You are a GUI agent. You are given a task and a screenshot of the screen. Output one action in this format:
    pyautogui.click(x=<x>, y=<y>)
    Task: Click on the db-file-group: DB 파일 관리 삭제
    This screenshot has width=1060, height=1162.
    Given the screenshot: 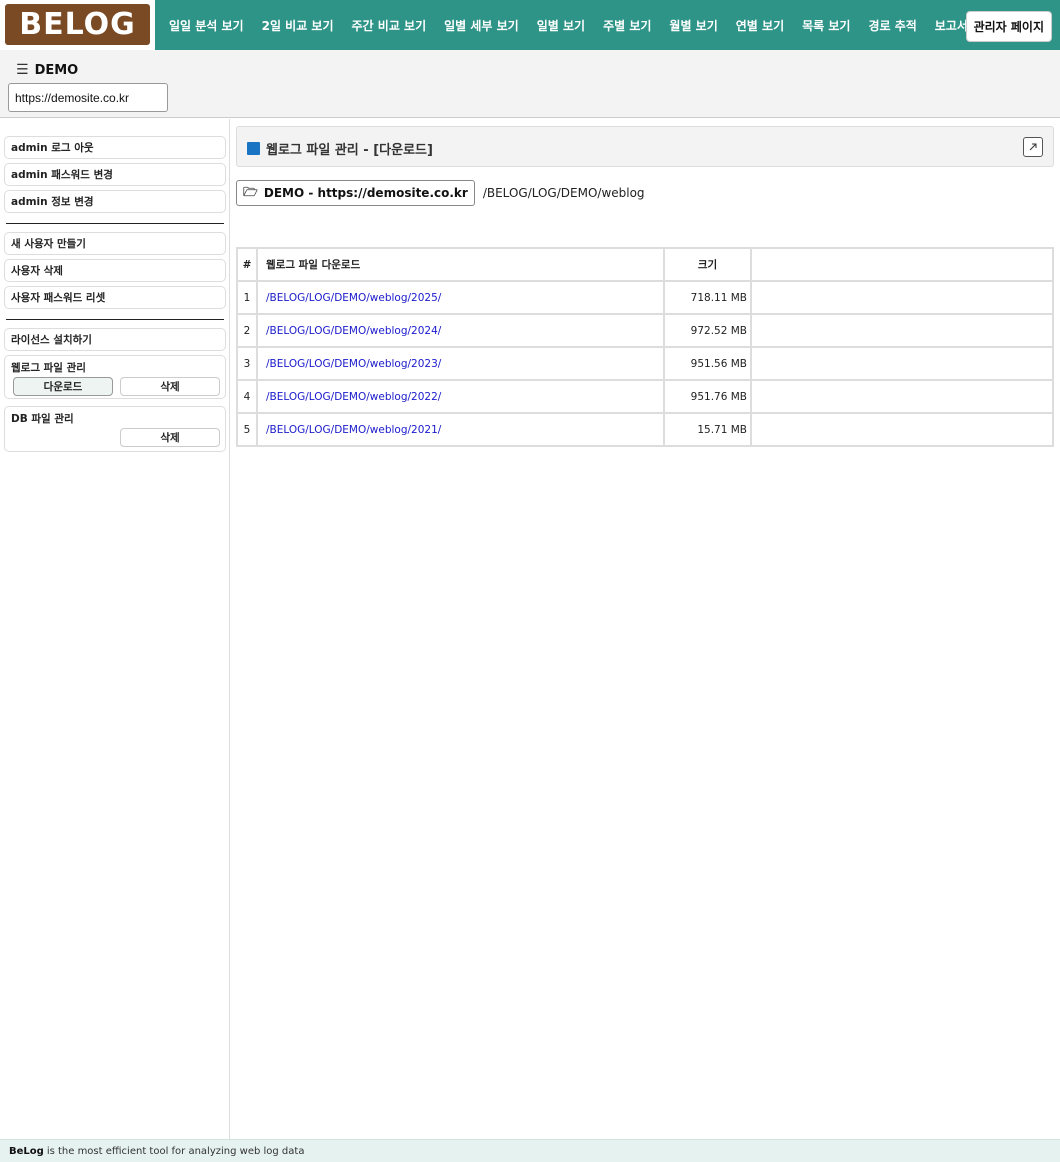 What is the action you would take?
    pyautogui.click(x=115, y=429)
    